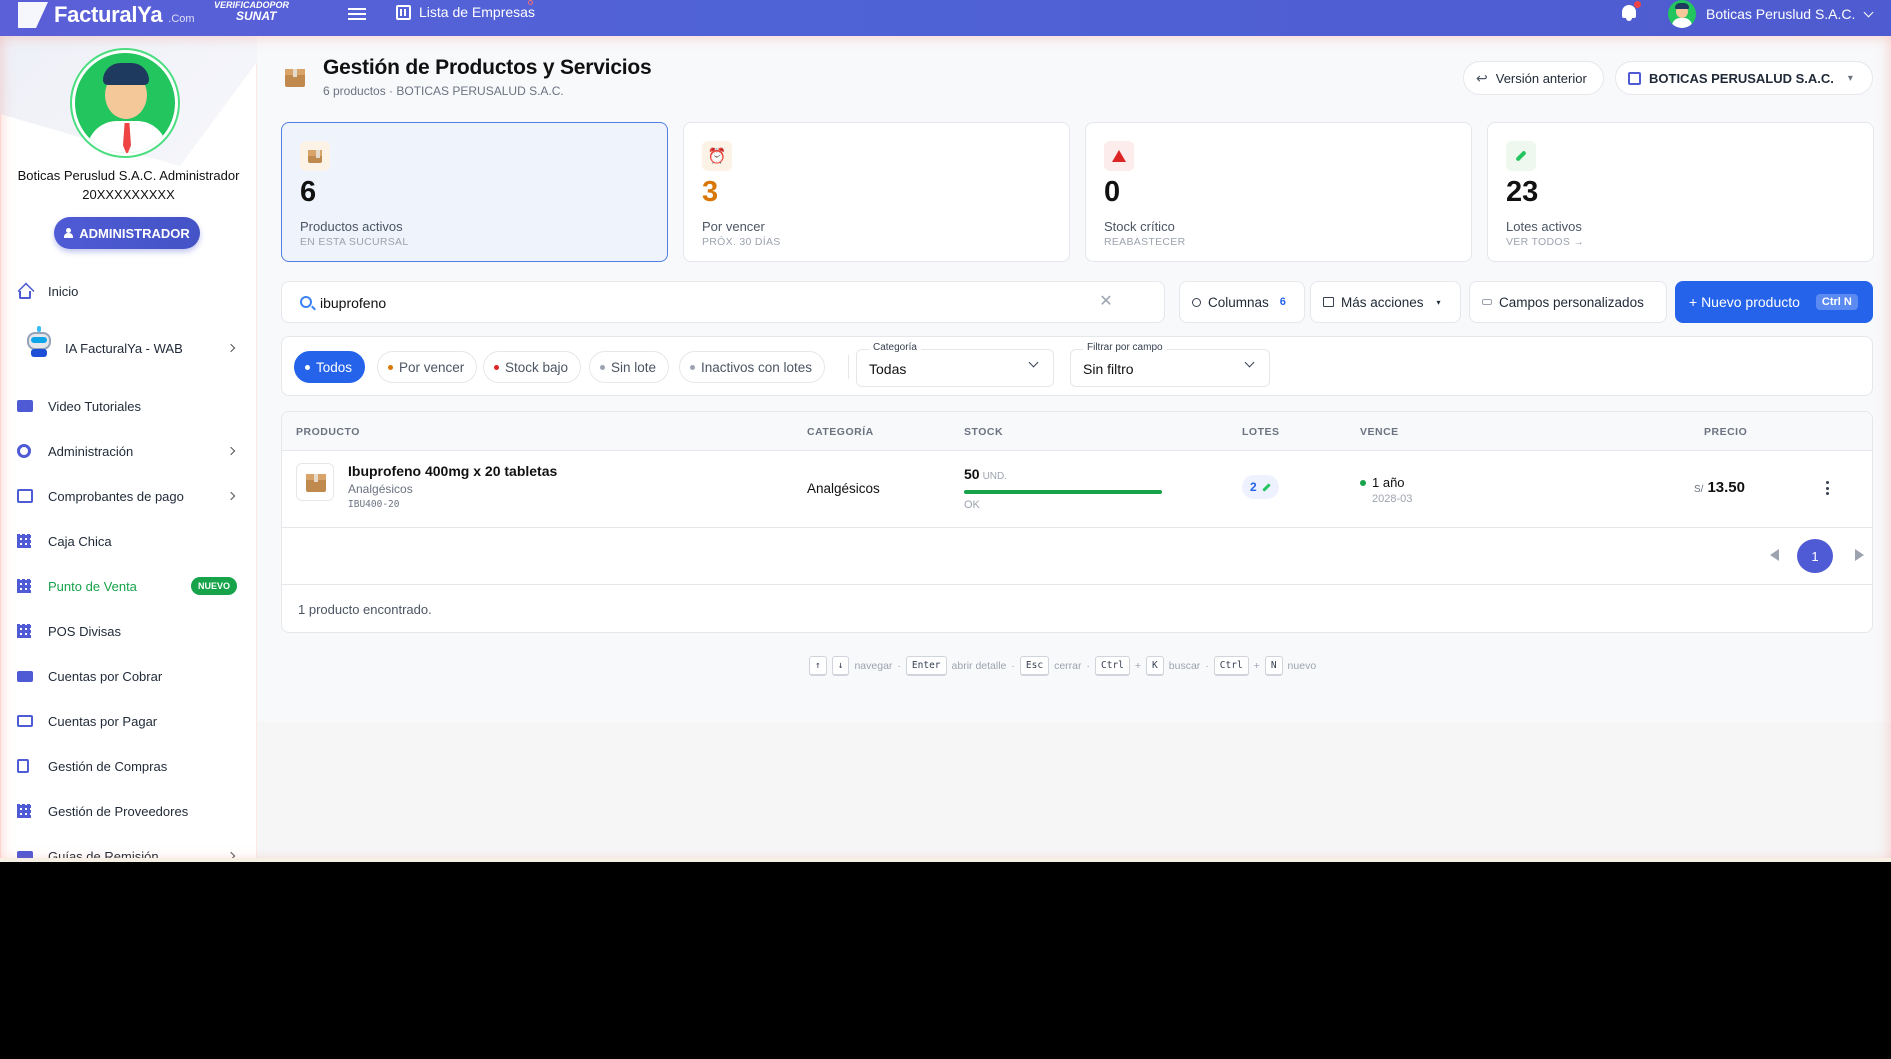  I want to click on chevron-right-icon, so click(231, 496).